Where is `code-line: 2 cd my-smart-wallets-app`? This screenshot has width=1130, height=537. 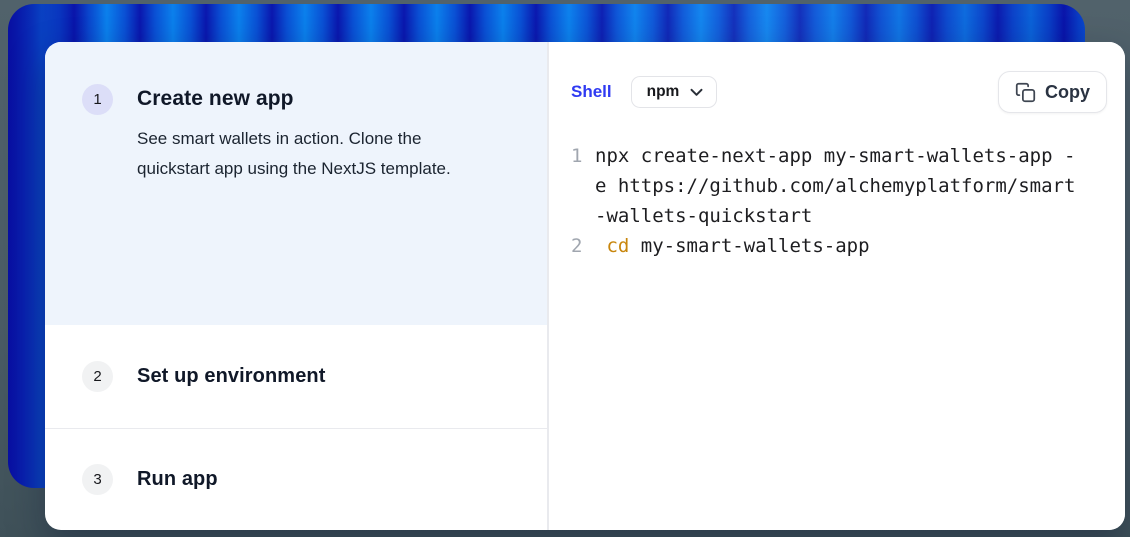 code-line: 2 cd my-smart-wallets-app is located at coordinates (839, 246).